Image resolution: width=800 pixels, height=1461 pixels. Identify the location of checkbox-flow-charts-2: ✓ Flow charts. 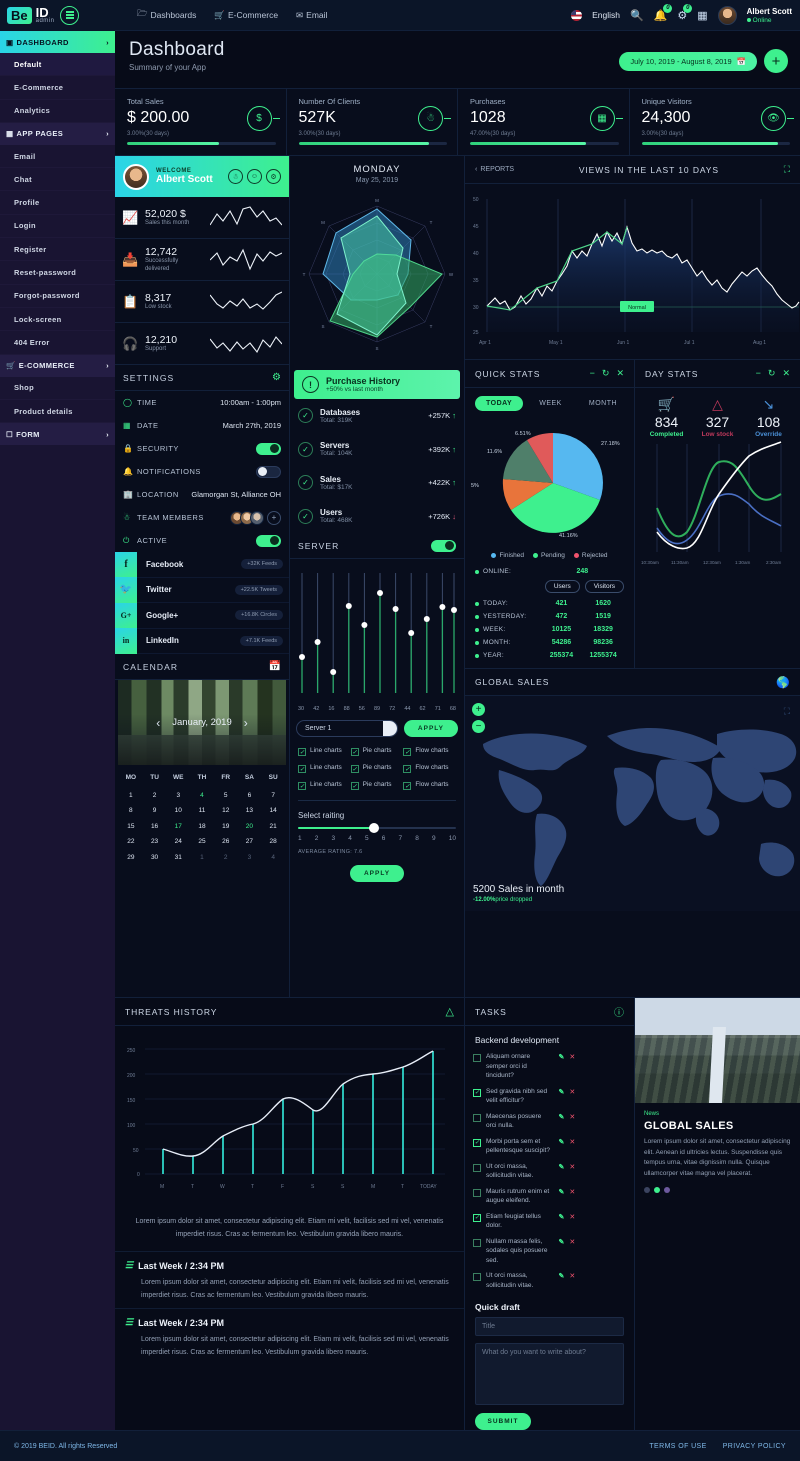
(429, 768).